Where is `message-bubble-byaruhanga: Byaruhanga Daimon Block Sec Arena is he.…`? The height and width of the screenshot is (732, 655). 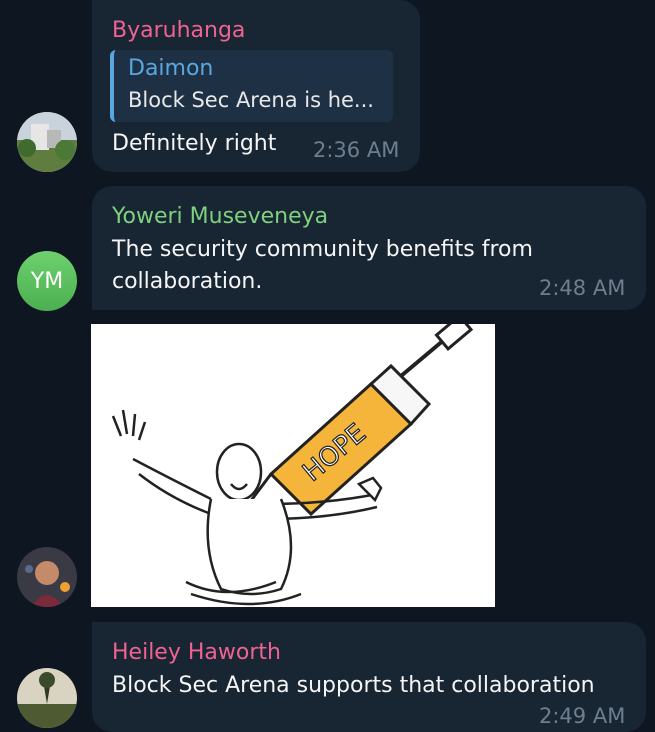 message-bubble-byaruhanga: Byaruhanga Daimon Block Sec Arena is he.… is located at coordinates (256, 86).